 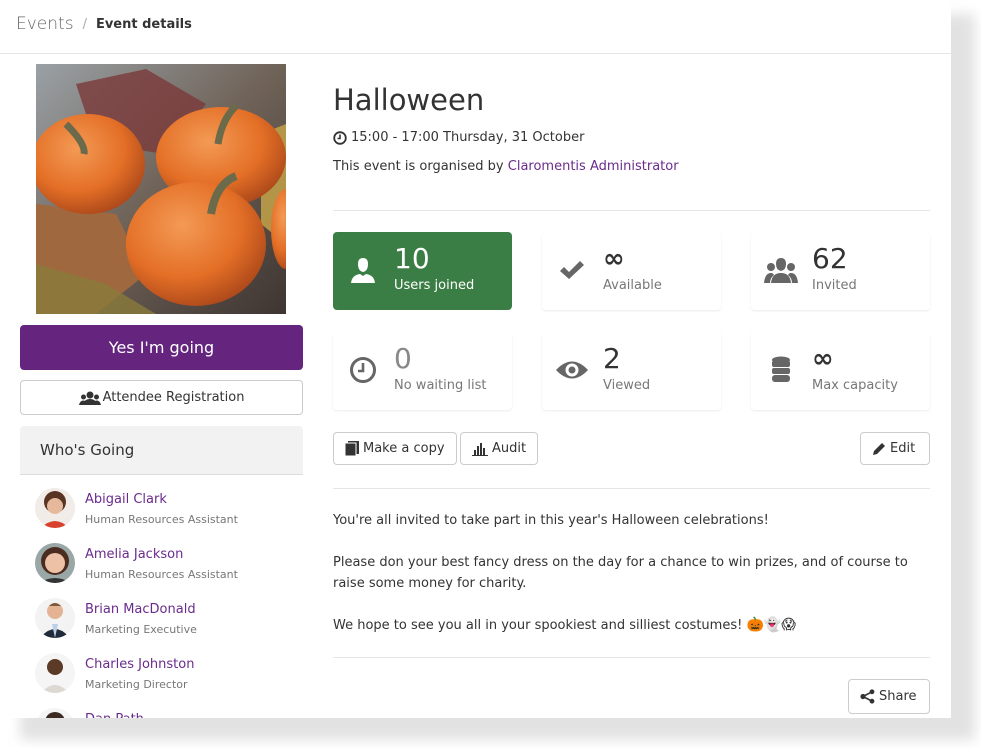 What do you see at coordinates (45, 24) in the screenshot?
I see `breadcrumb-events-link: Events` at bounding box center [45, 24].